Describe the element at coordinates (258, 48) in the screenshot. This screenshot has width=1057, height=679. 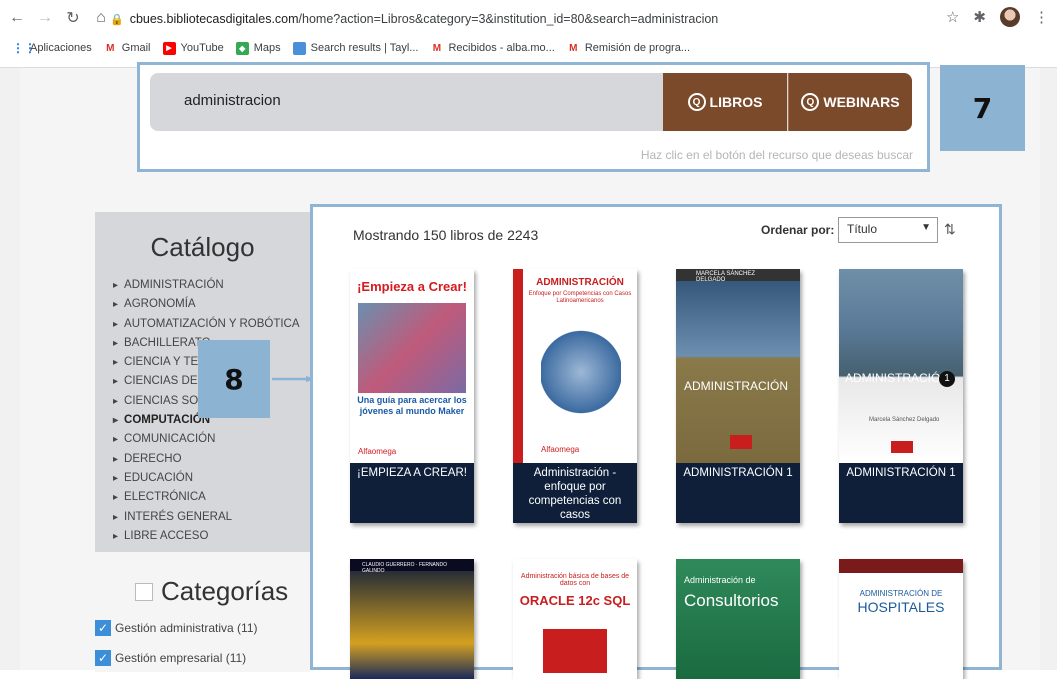
I see `bookmark-maps: ◆ Maps` at that location.